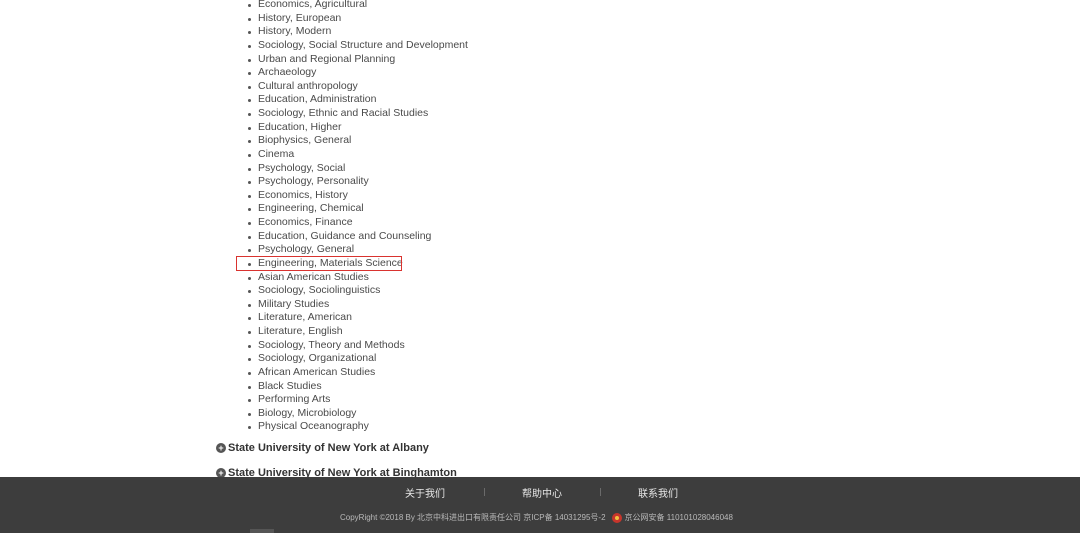 This screenshot has height=533, width=1080. What do you see at coordinates (357, 318) in the screenshot?
I see `subject-list-item: Literature, American` at bounding box center [357, 318].